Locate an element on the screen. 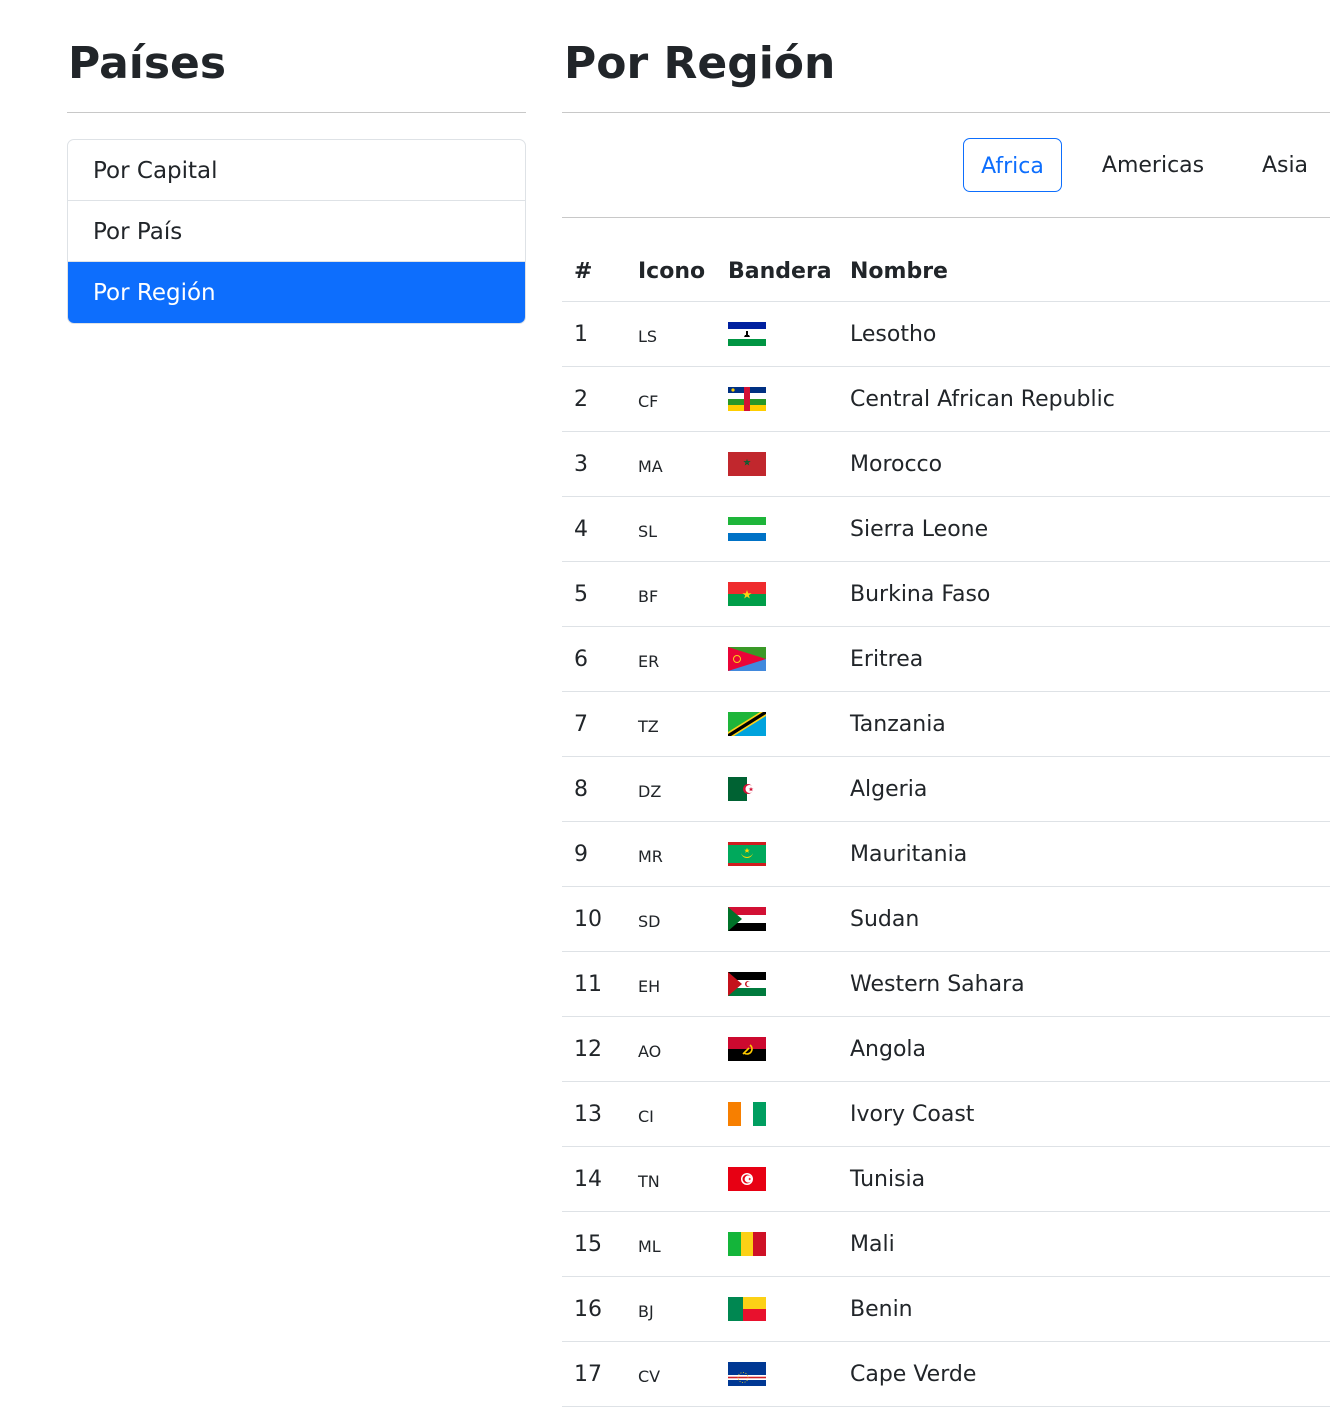  row-number: 10 is located at coordinates (600, 919).